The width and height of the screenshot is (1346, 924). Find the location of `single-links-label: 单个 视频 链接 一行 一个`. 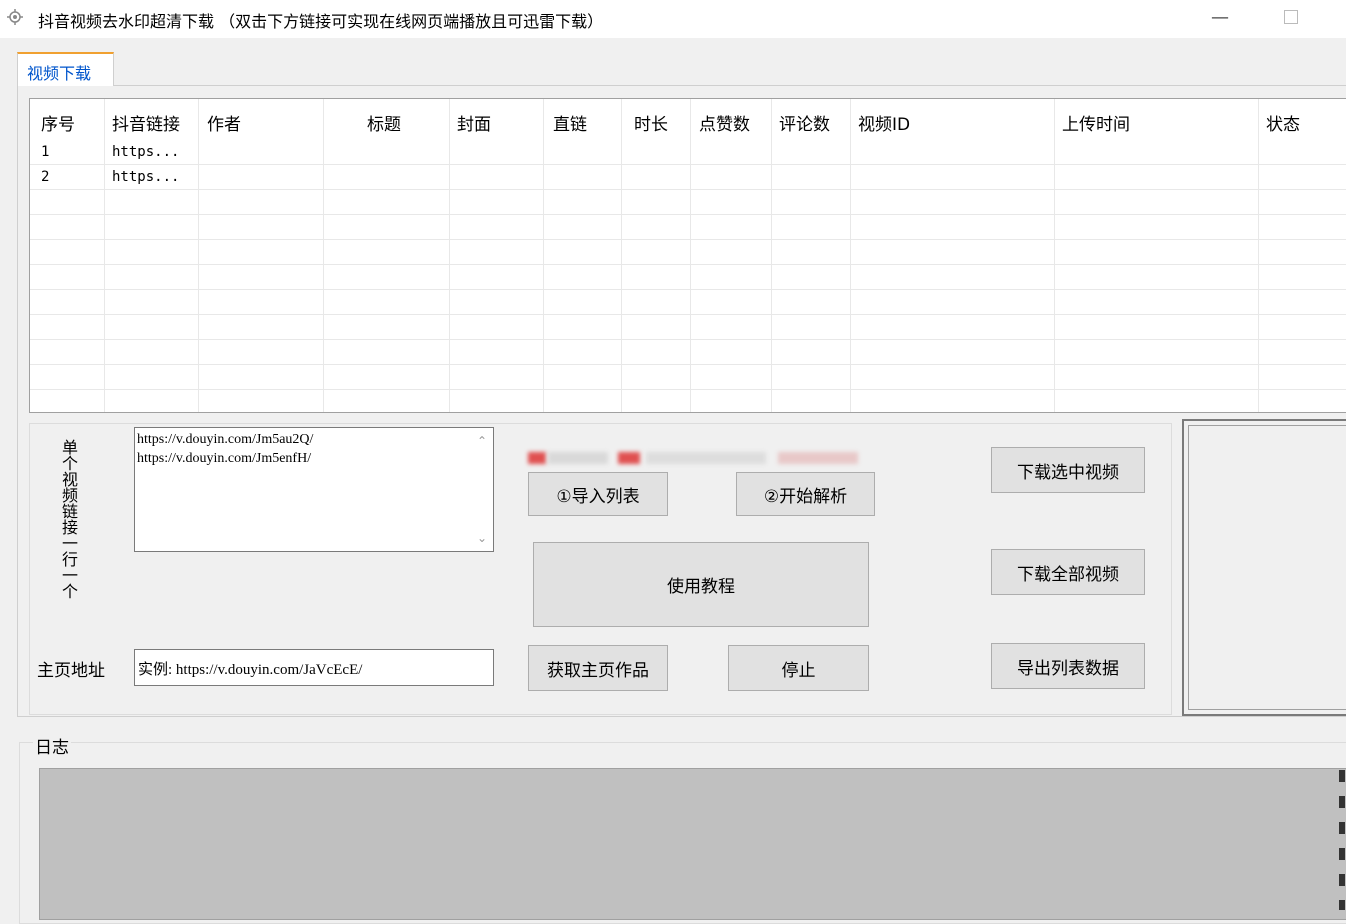

single-links-label: 单个 视频 链接 一行 一个 is located at coordinates (70, 520).